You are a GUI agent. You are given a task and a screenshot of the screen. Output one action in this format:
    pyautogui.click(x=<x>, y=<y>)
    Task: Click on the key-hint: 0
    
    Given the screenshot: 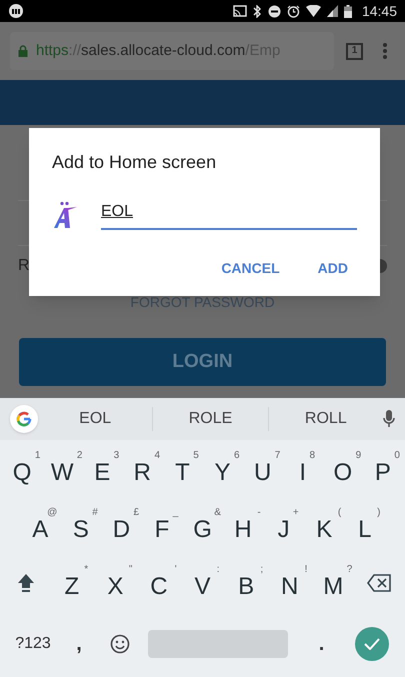 What is the action you would take?
    pyautogui.click(x=397, y=455)
    